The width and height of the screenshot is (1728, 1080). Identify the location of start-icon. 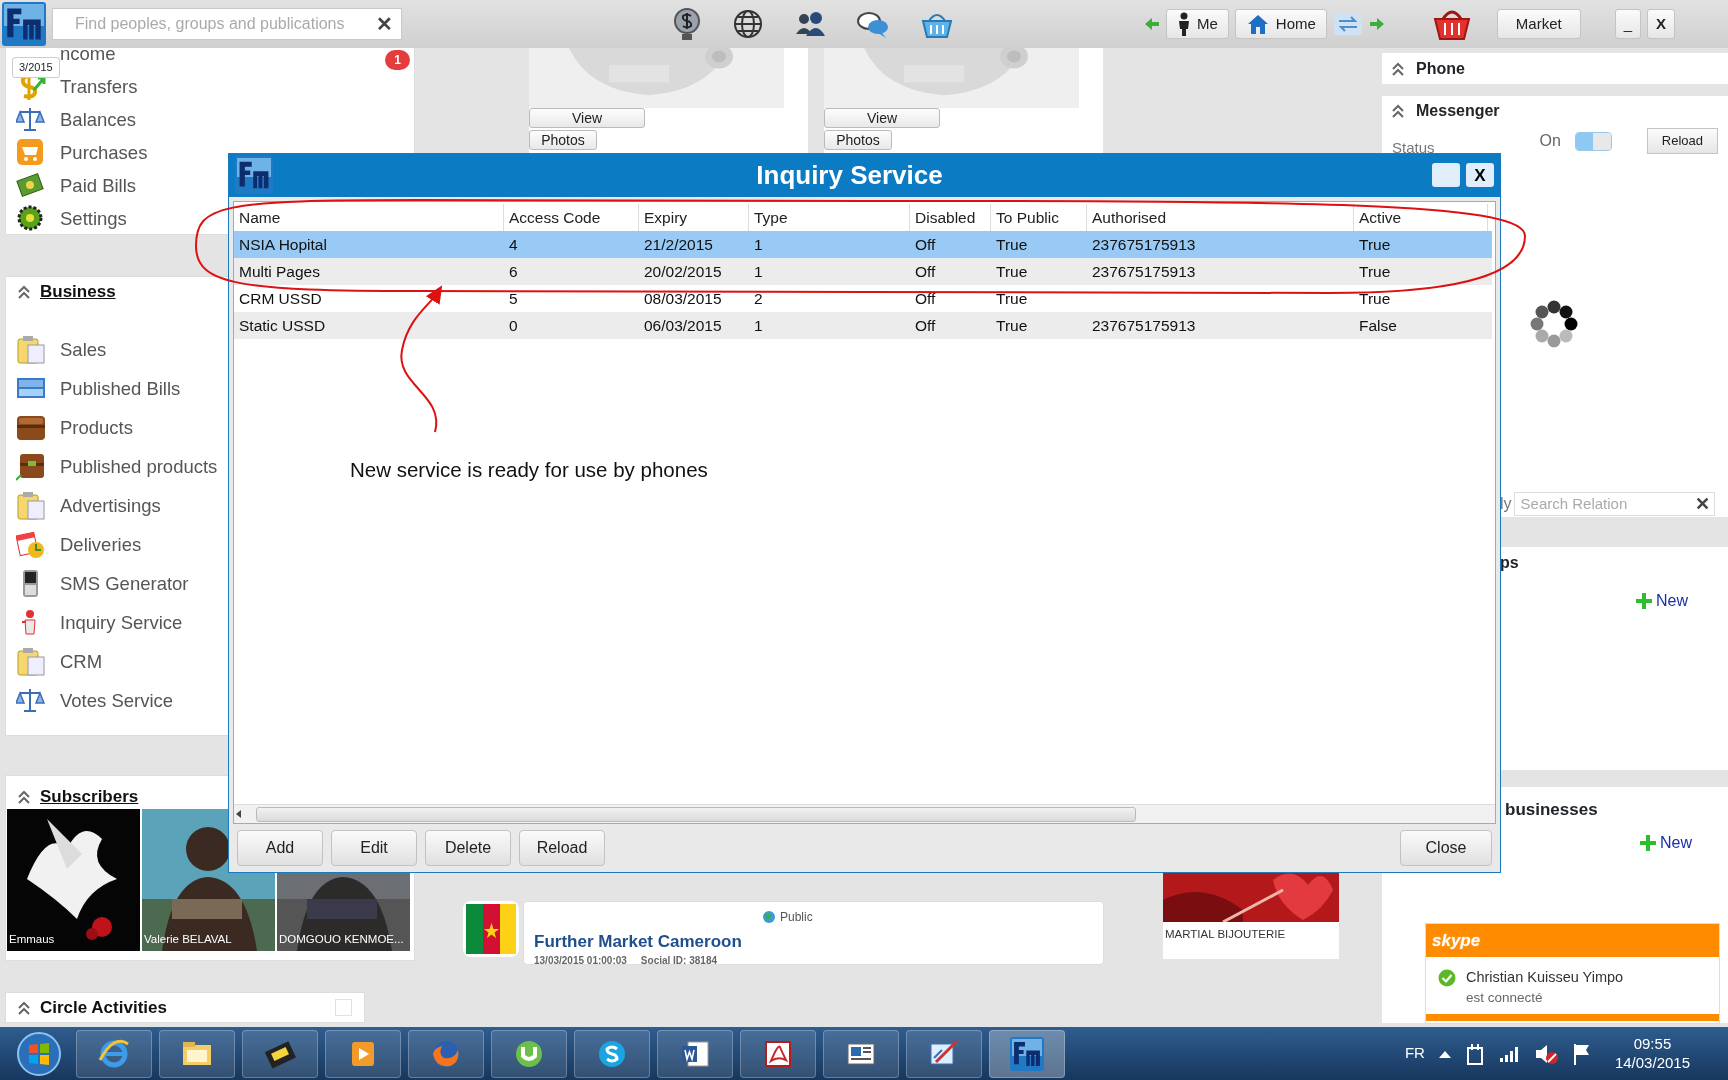
(39, 1053).